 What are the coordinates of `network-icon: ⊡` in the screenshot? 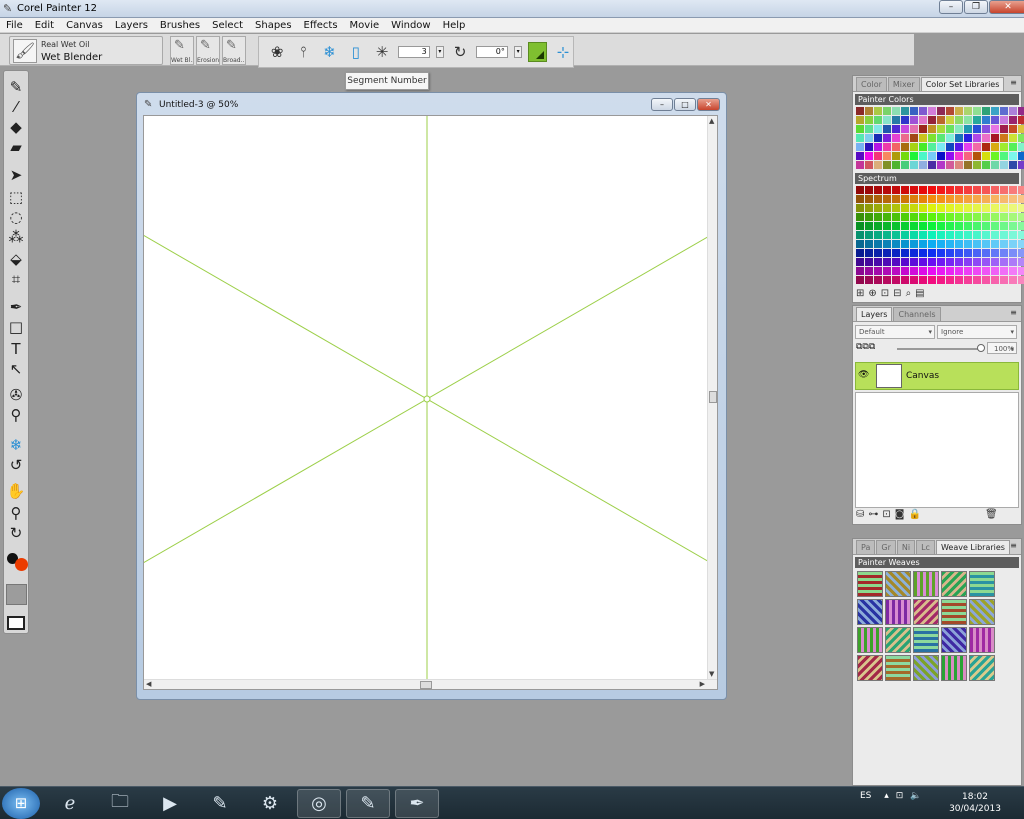 It's located at (900, 796).